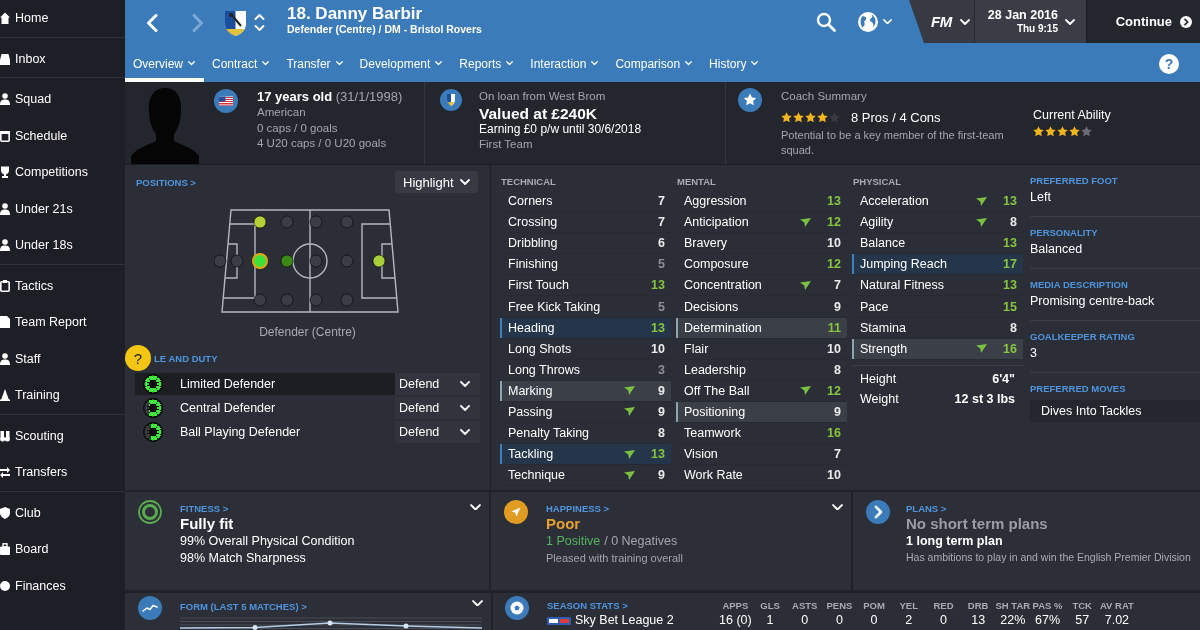  Describe the element at coordinates (833, 222) in the screenshot. I see `attribute-value: 12` at that location.